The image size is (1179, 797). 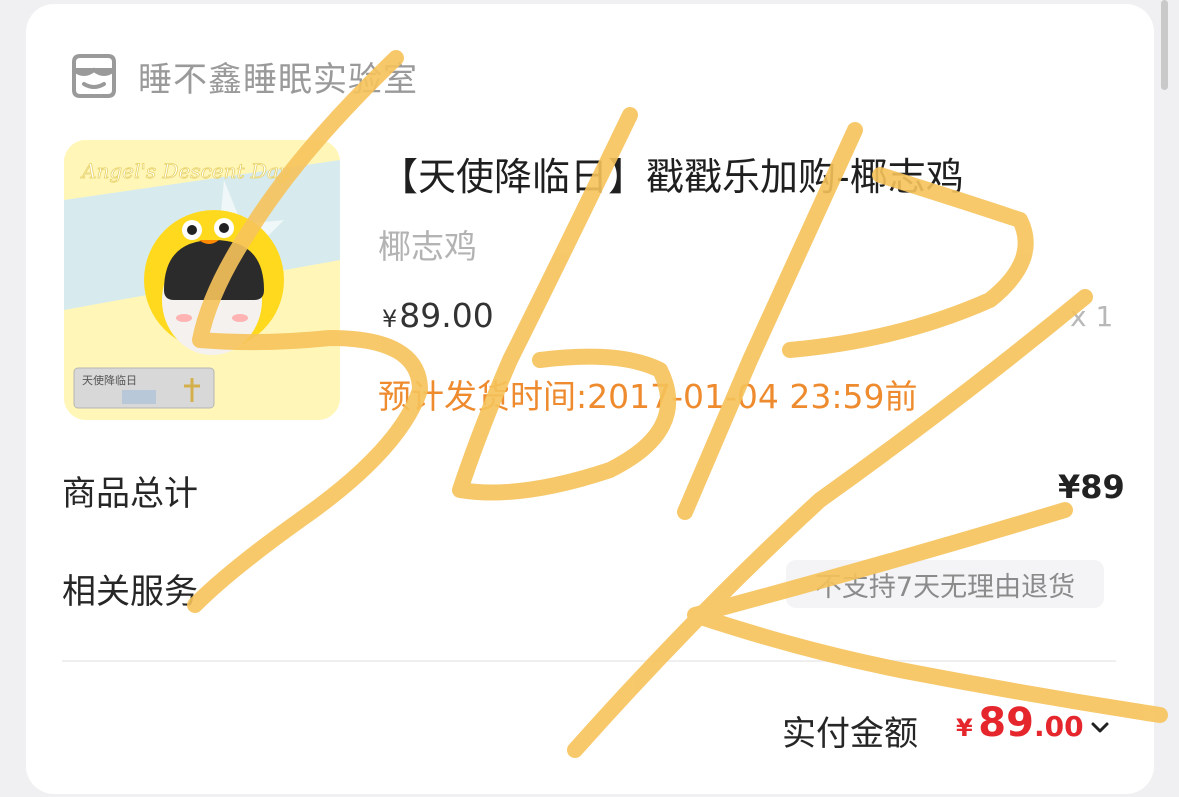 What do you see at coordinates (427, 246) in the screenshot?
I see `product-variant: 椰志鸡` at bounding box center [427, 246].